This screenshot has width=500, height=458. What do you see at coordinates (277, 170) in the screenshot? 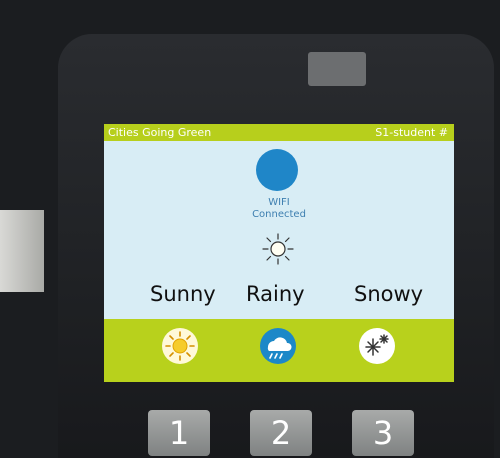
I see `wifi-status-indicator` at bounding box center [277, 170].